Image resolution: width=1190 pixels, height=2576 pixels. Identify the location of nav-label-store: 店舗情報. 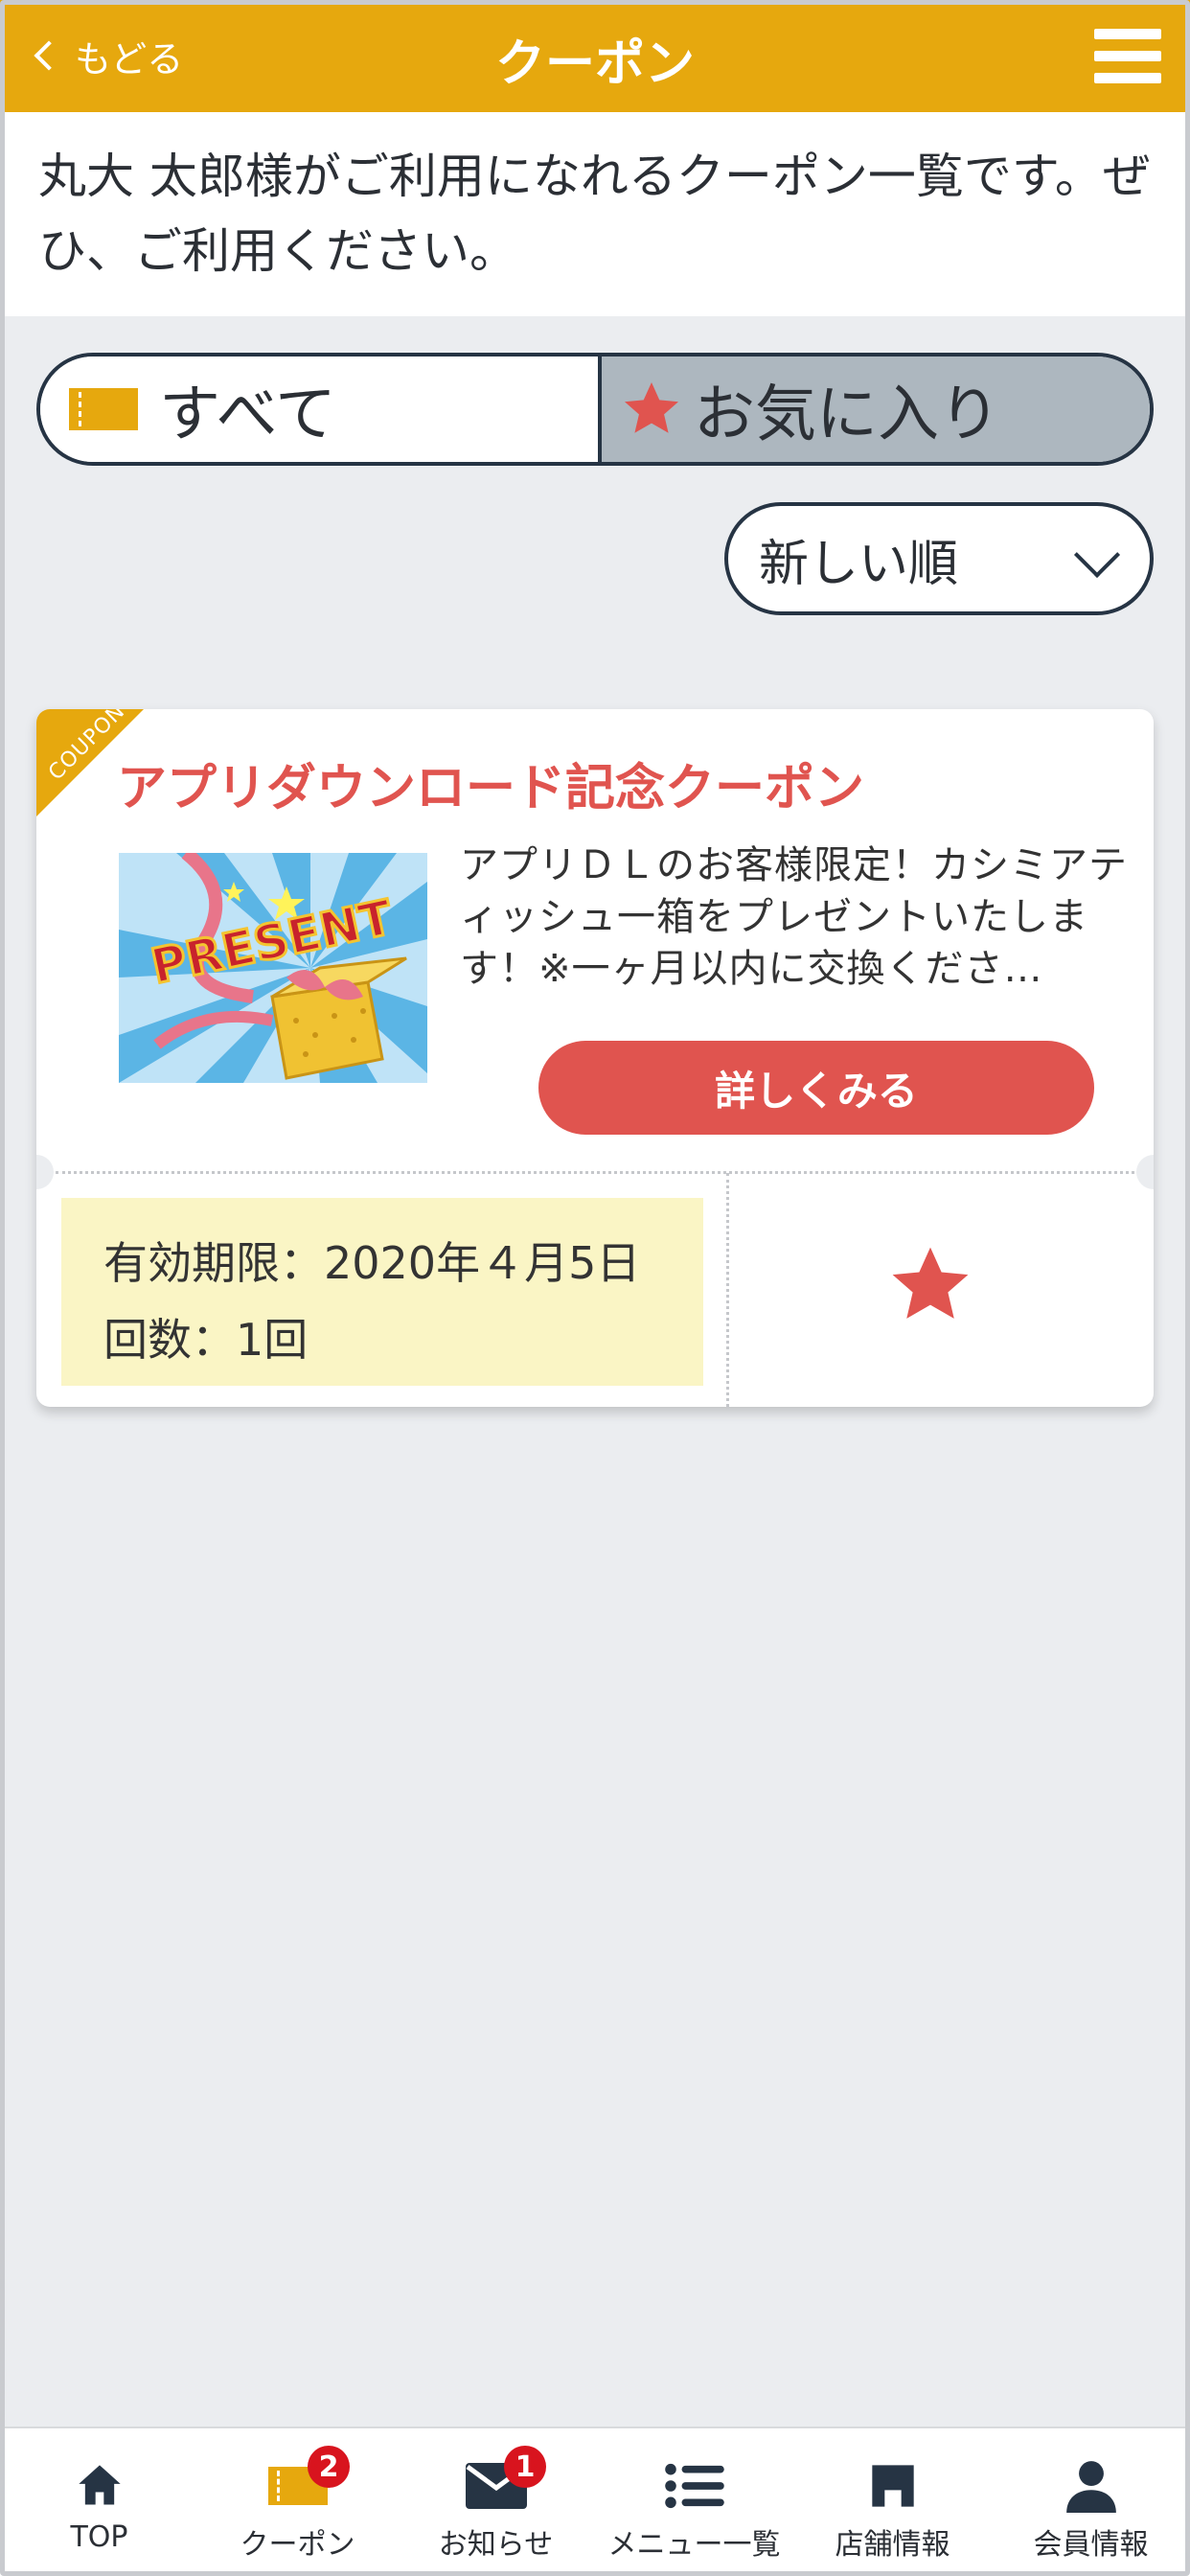
(893, 2545).